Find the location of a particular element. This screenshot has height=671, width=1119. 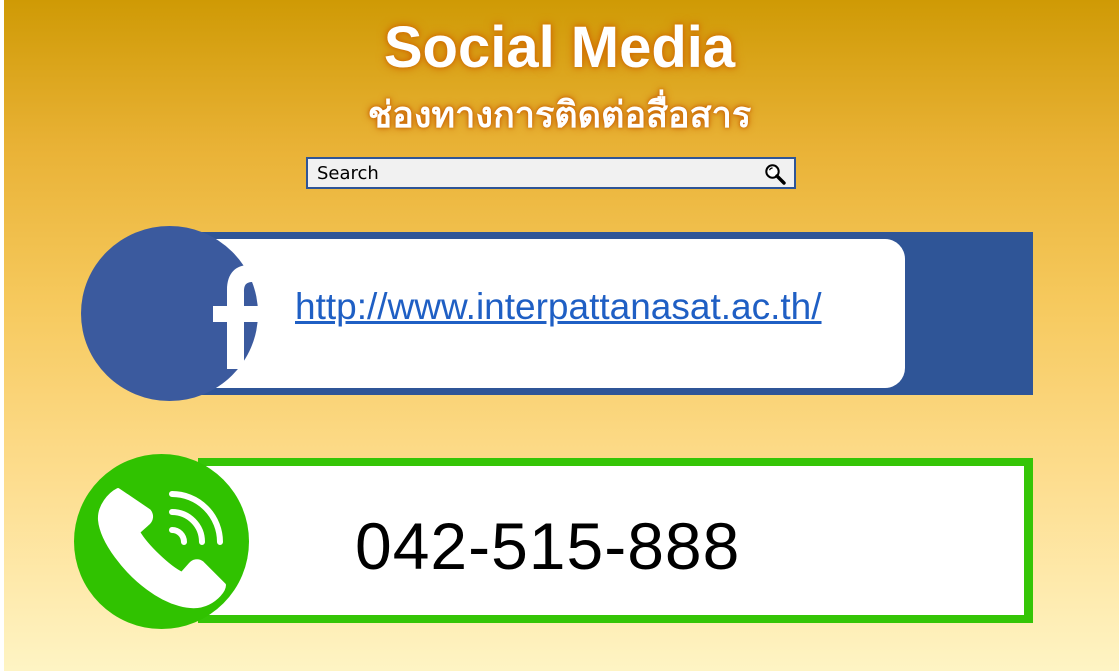

phone-badge is located at coordinates (161, 541).